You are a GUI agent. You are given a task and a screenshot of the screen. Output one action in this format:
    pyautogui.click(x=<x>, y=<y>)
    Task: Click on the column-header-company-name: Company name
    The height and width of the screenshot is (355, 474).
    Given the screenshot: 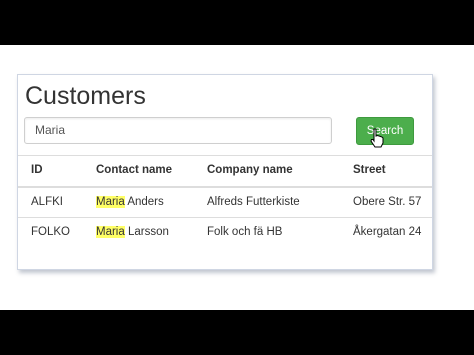 What is the action you would take?
    pyautogui.click(x=250, y=170)
    